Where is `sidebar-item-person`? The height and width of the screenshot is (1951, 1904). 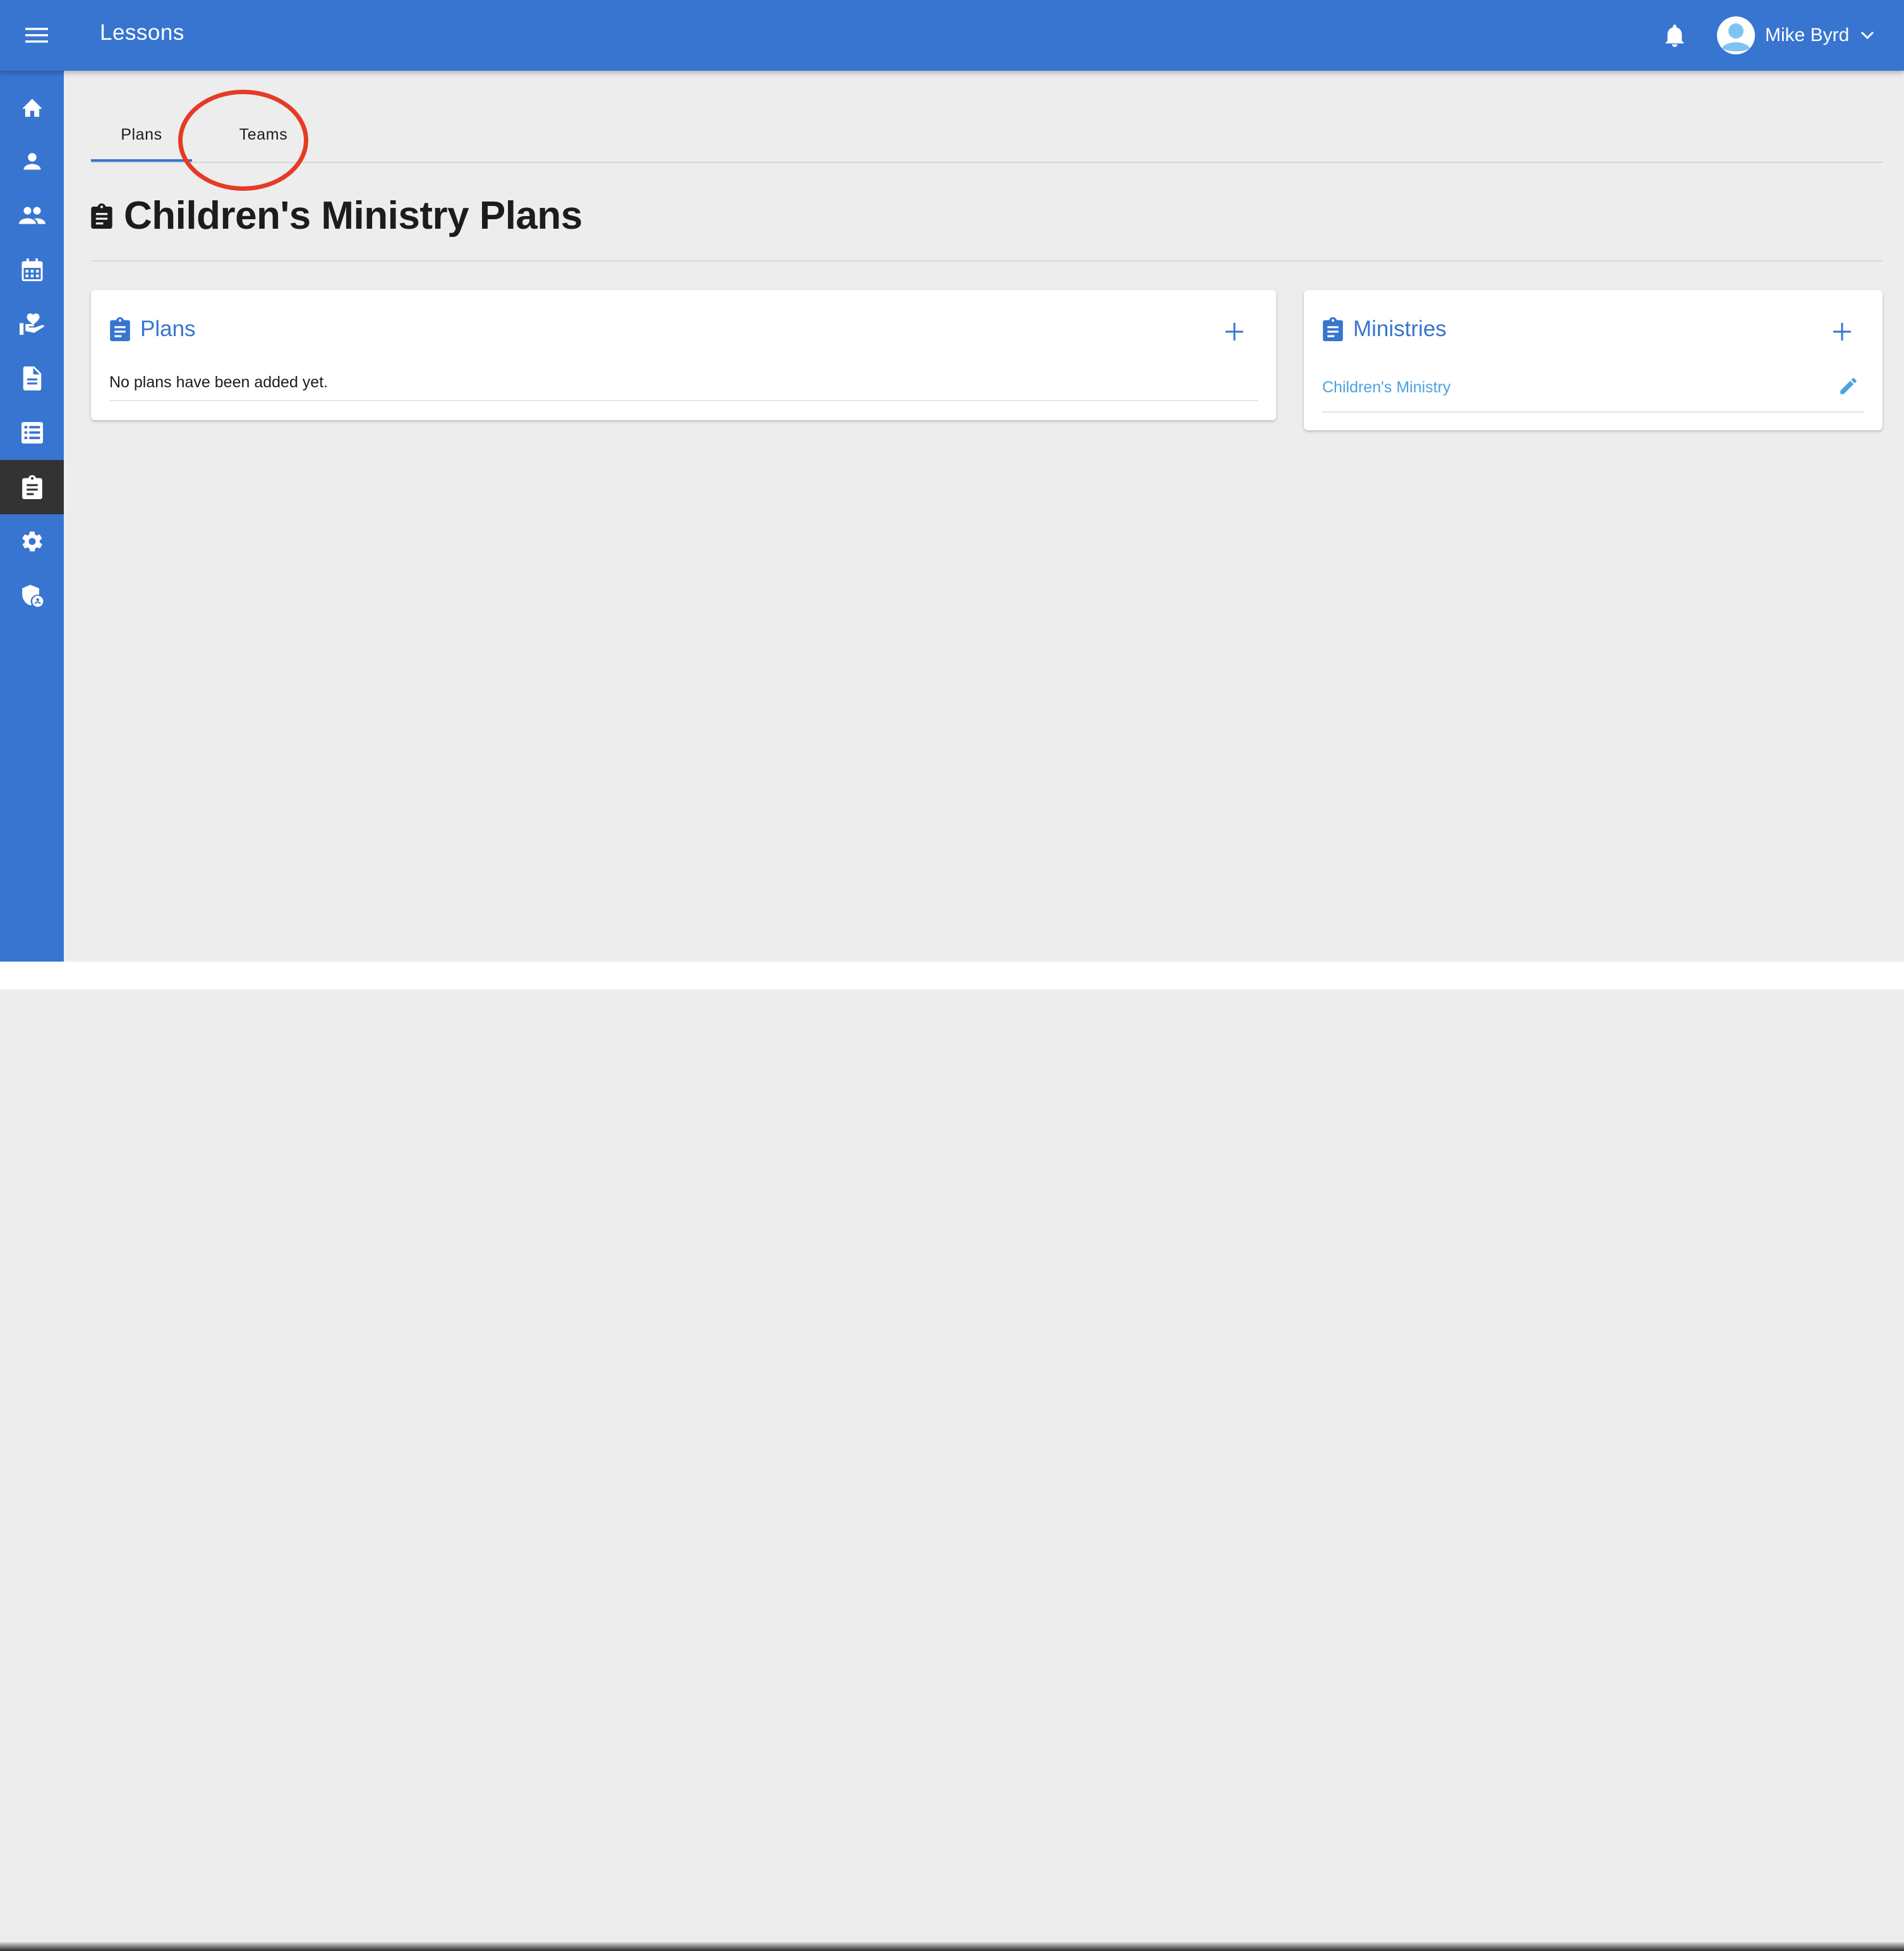 sidebar-item-person is located at coordinates (32, 161).